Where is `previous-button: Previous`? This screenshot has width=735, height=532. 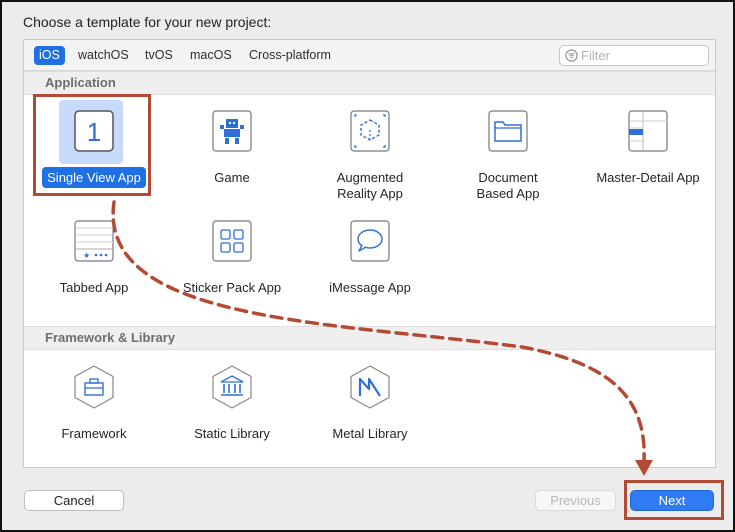
previous-button: Previous is located at coordinates (575, 500).